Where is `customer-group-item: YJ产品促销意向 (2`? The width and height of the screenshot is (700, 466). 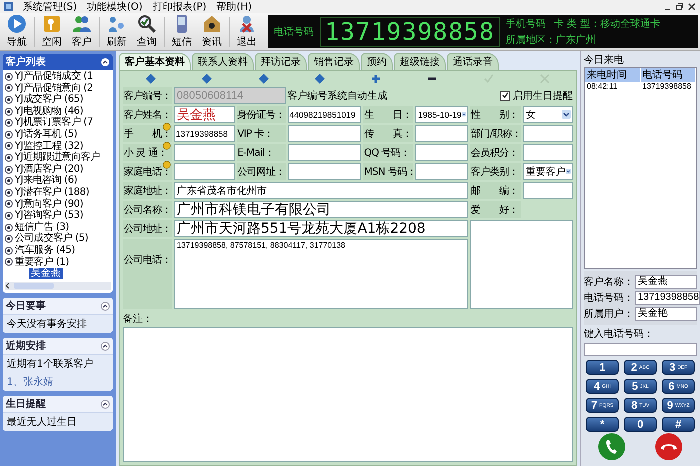
customer-group-item: YJ产品促销意向 (2 is located at coordinates (58, 88).